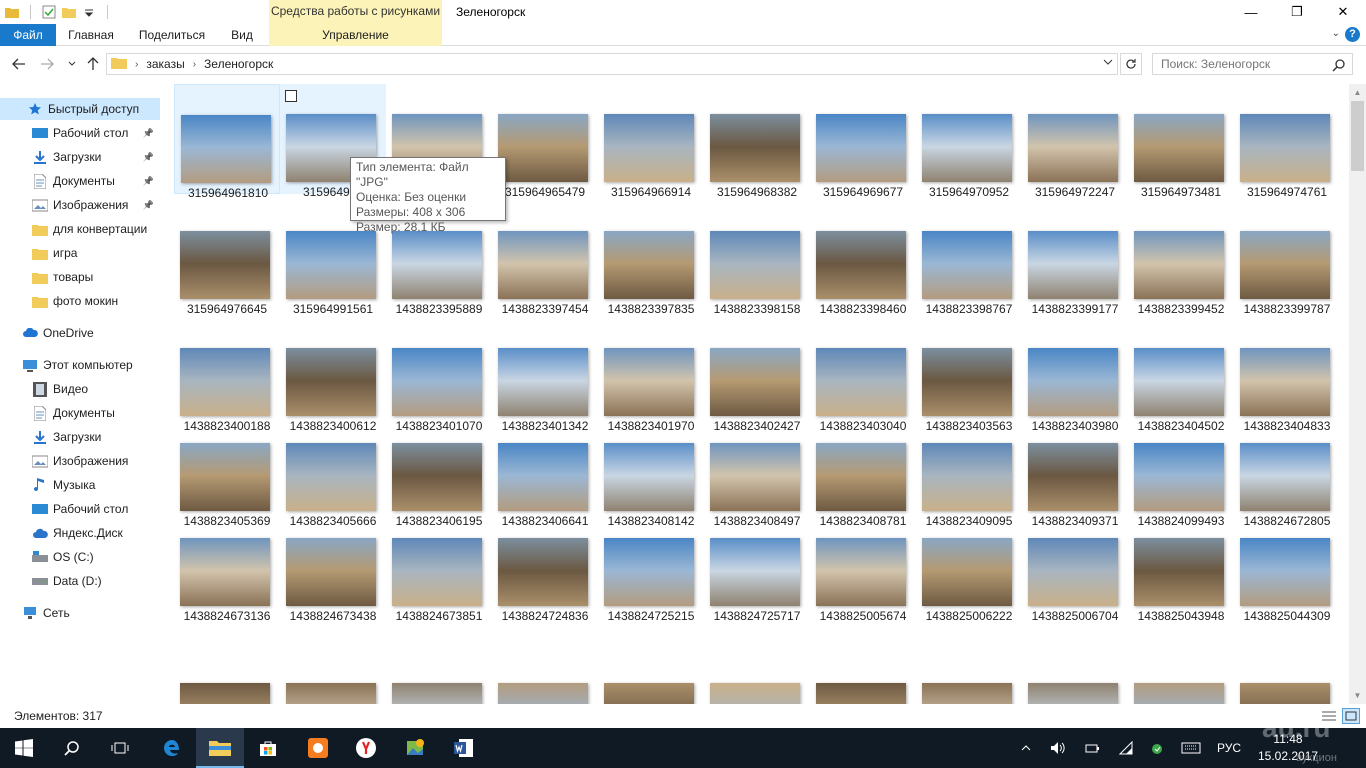 The image size is (1366, 768). Describe the element at coordinates (238, 64) in the screenshot. I see `breadcrumb-current: Зеленогорск` at that location.